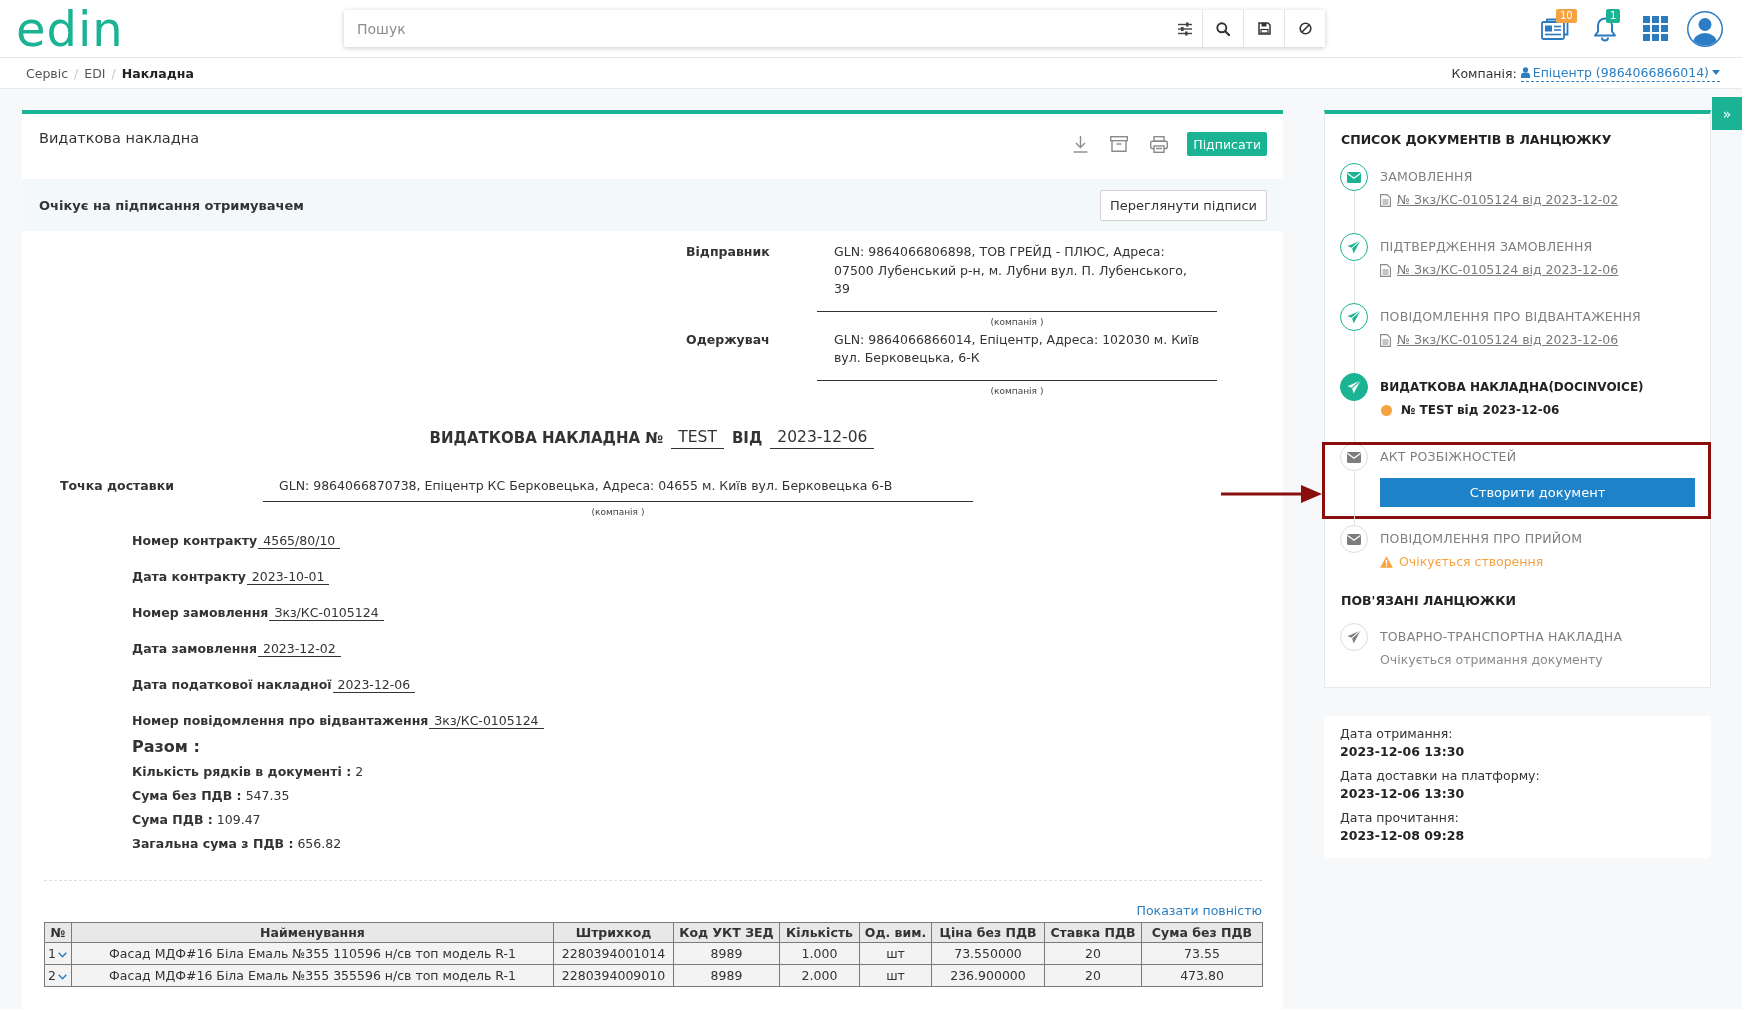  What do you see at coordinates (1705, 28) in the screenshot?
I see `avatar-icon` at bounding box center [1705, 28].